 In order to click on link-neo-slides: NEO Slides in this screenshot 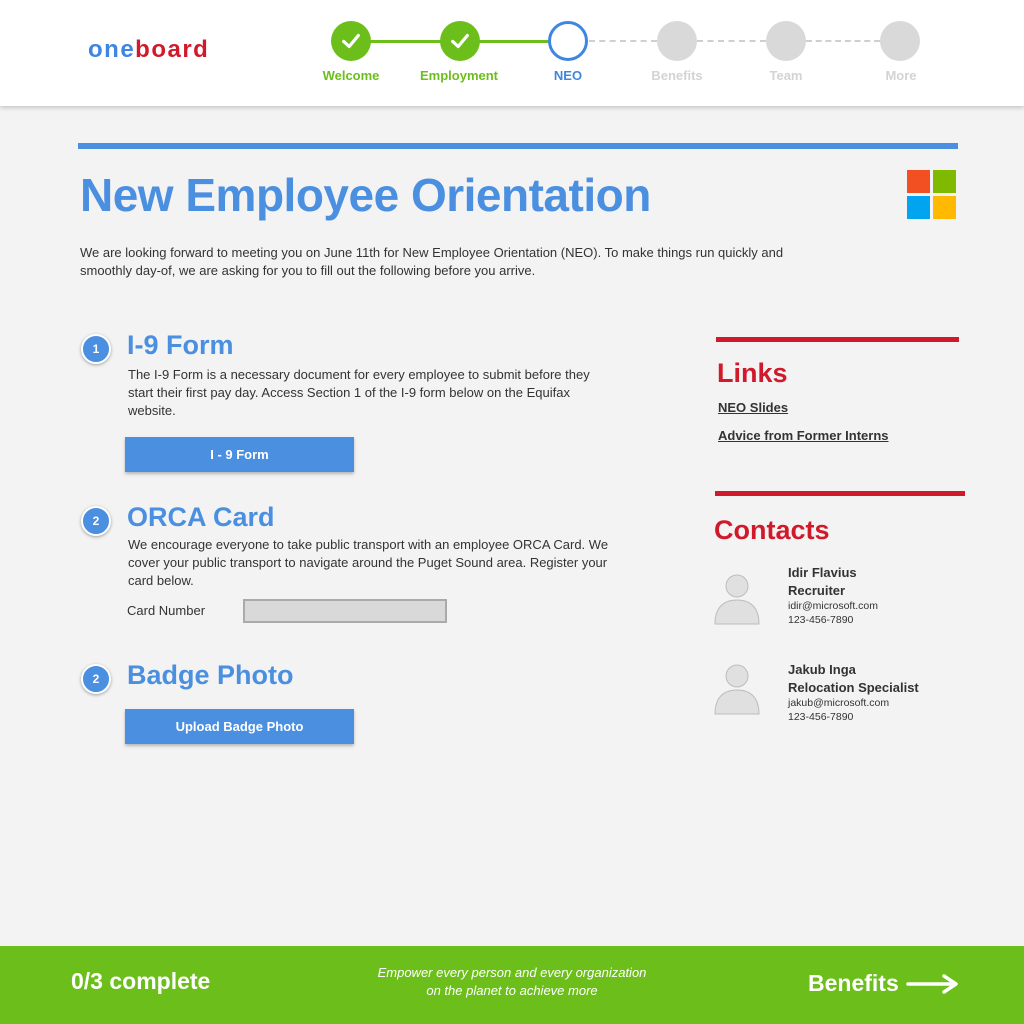, I will do `click(753, 407)`.